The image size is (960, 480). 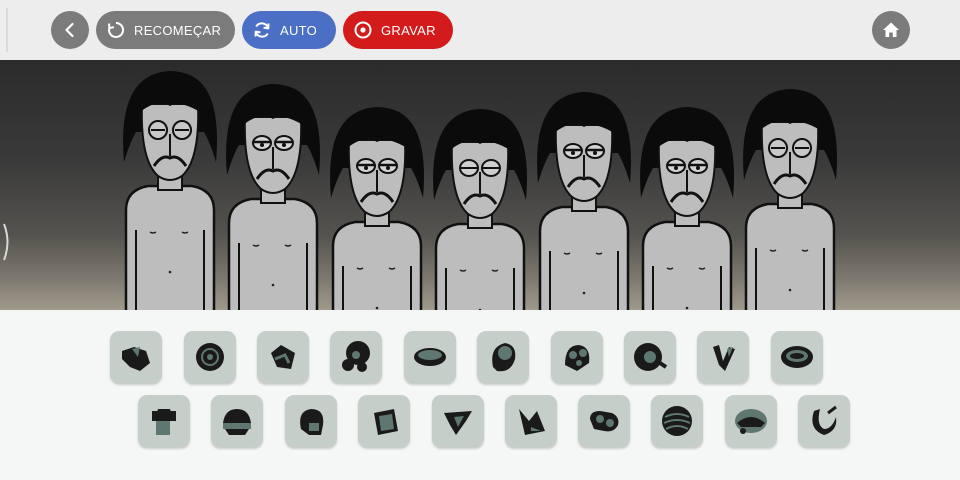 I want to click on home-button, so click(x=891, y=30).